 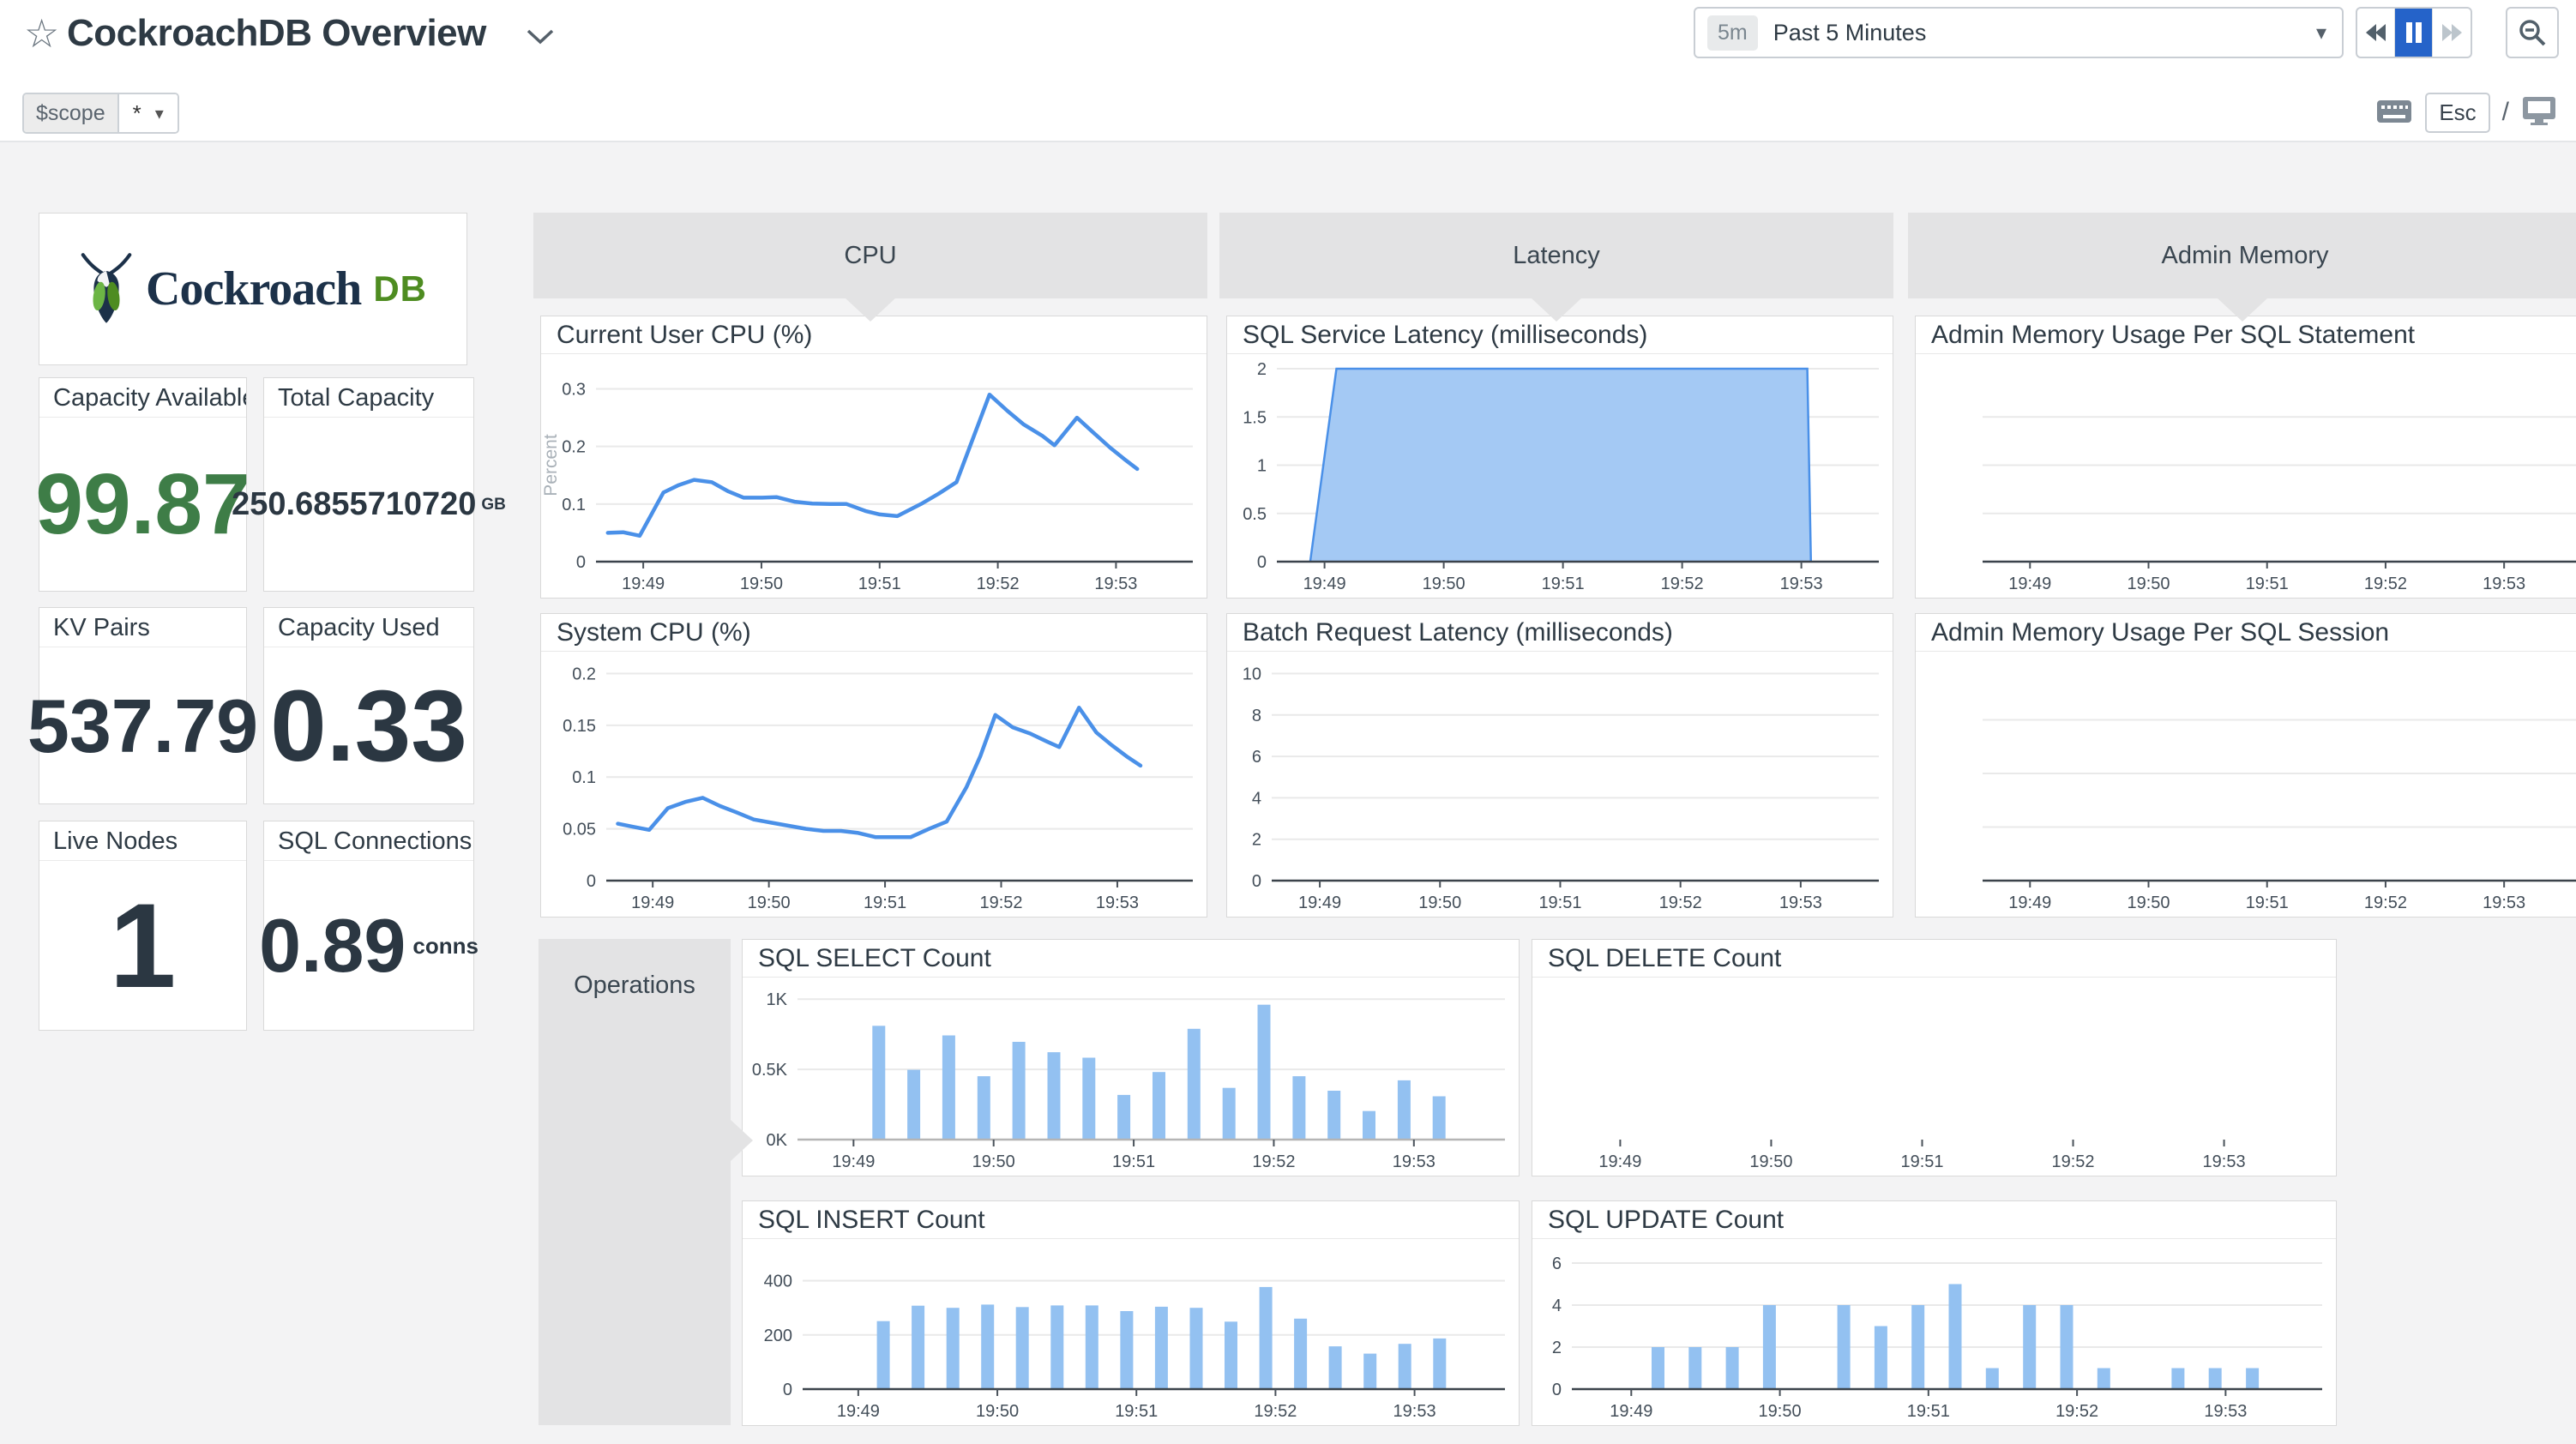 I want to click on chart-title: SQL INSERT Count, so click(x=1131, y=1220).